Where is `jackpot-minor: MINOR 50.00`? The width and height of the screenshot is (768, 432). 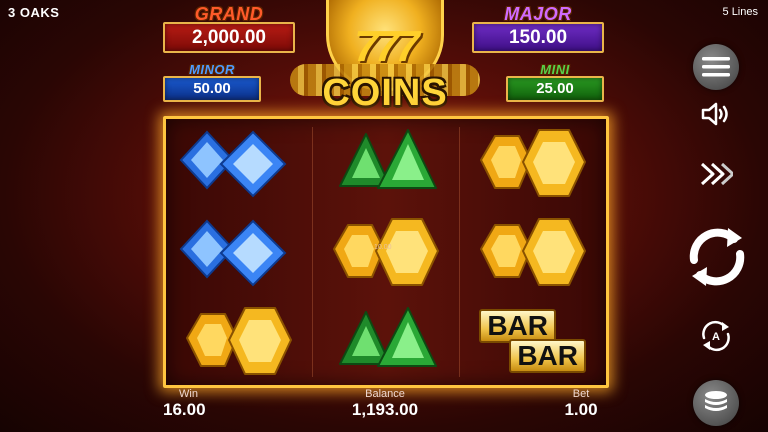
jackpot-minor: MINOR 50.00 is located at coordinates (212, 82).